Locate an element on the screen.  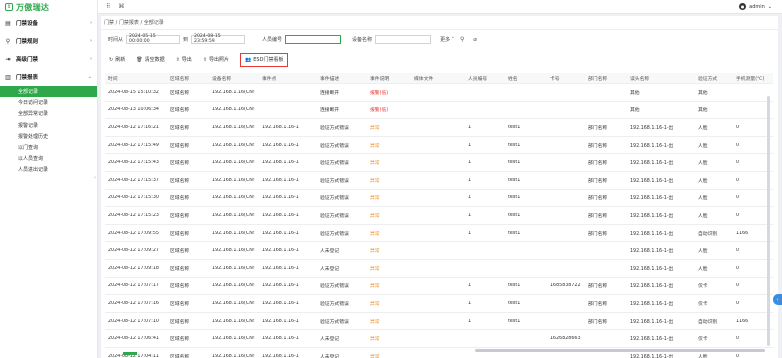
table-cell: 2024-08-12 17:07:10 is located at coordinates (133, 321).